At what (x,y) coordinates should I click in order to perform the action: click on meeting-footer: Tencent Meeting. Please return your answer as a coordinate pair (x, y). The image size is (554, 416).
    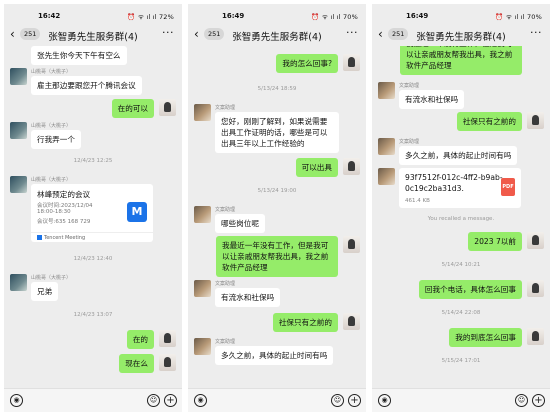
    Looking at the image, I should click on (92, 237).